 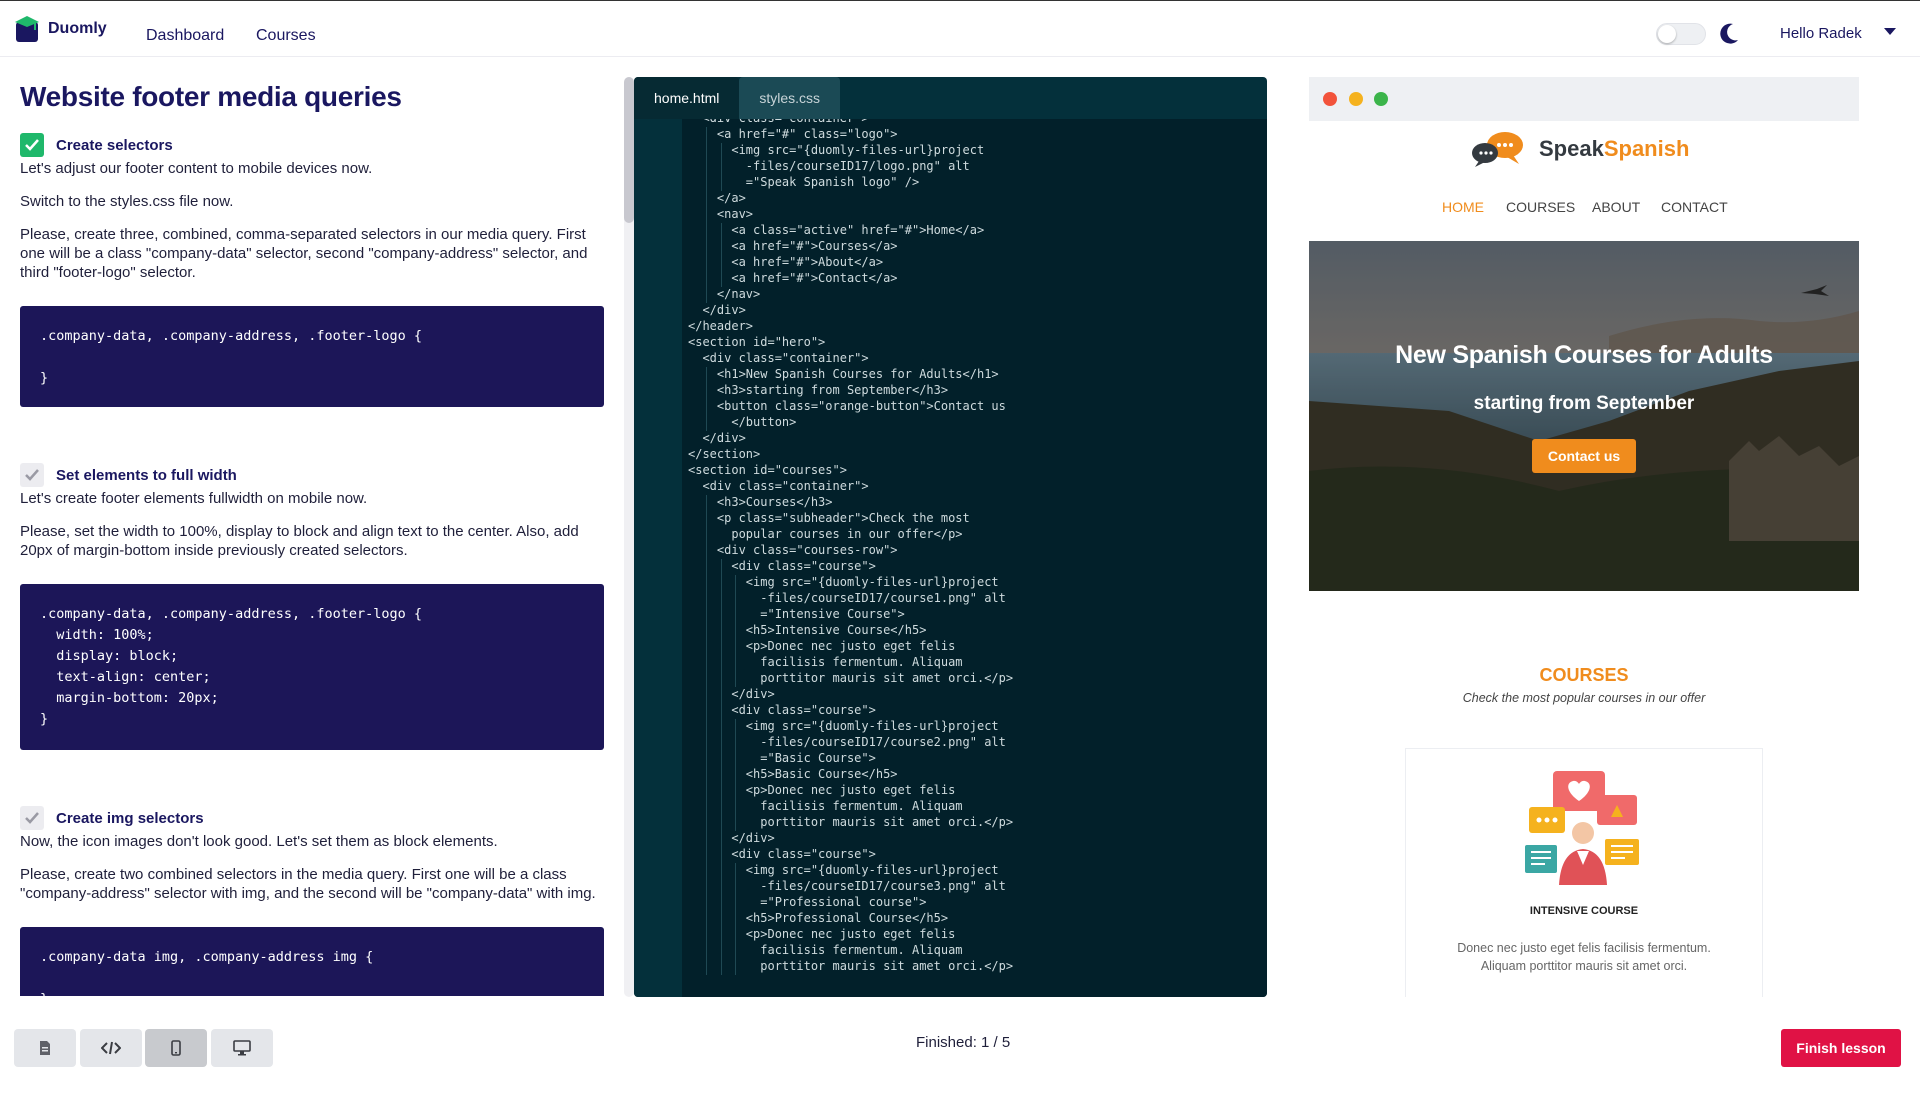 I want to click on view-code-button, so click(x=111, y=1048).